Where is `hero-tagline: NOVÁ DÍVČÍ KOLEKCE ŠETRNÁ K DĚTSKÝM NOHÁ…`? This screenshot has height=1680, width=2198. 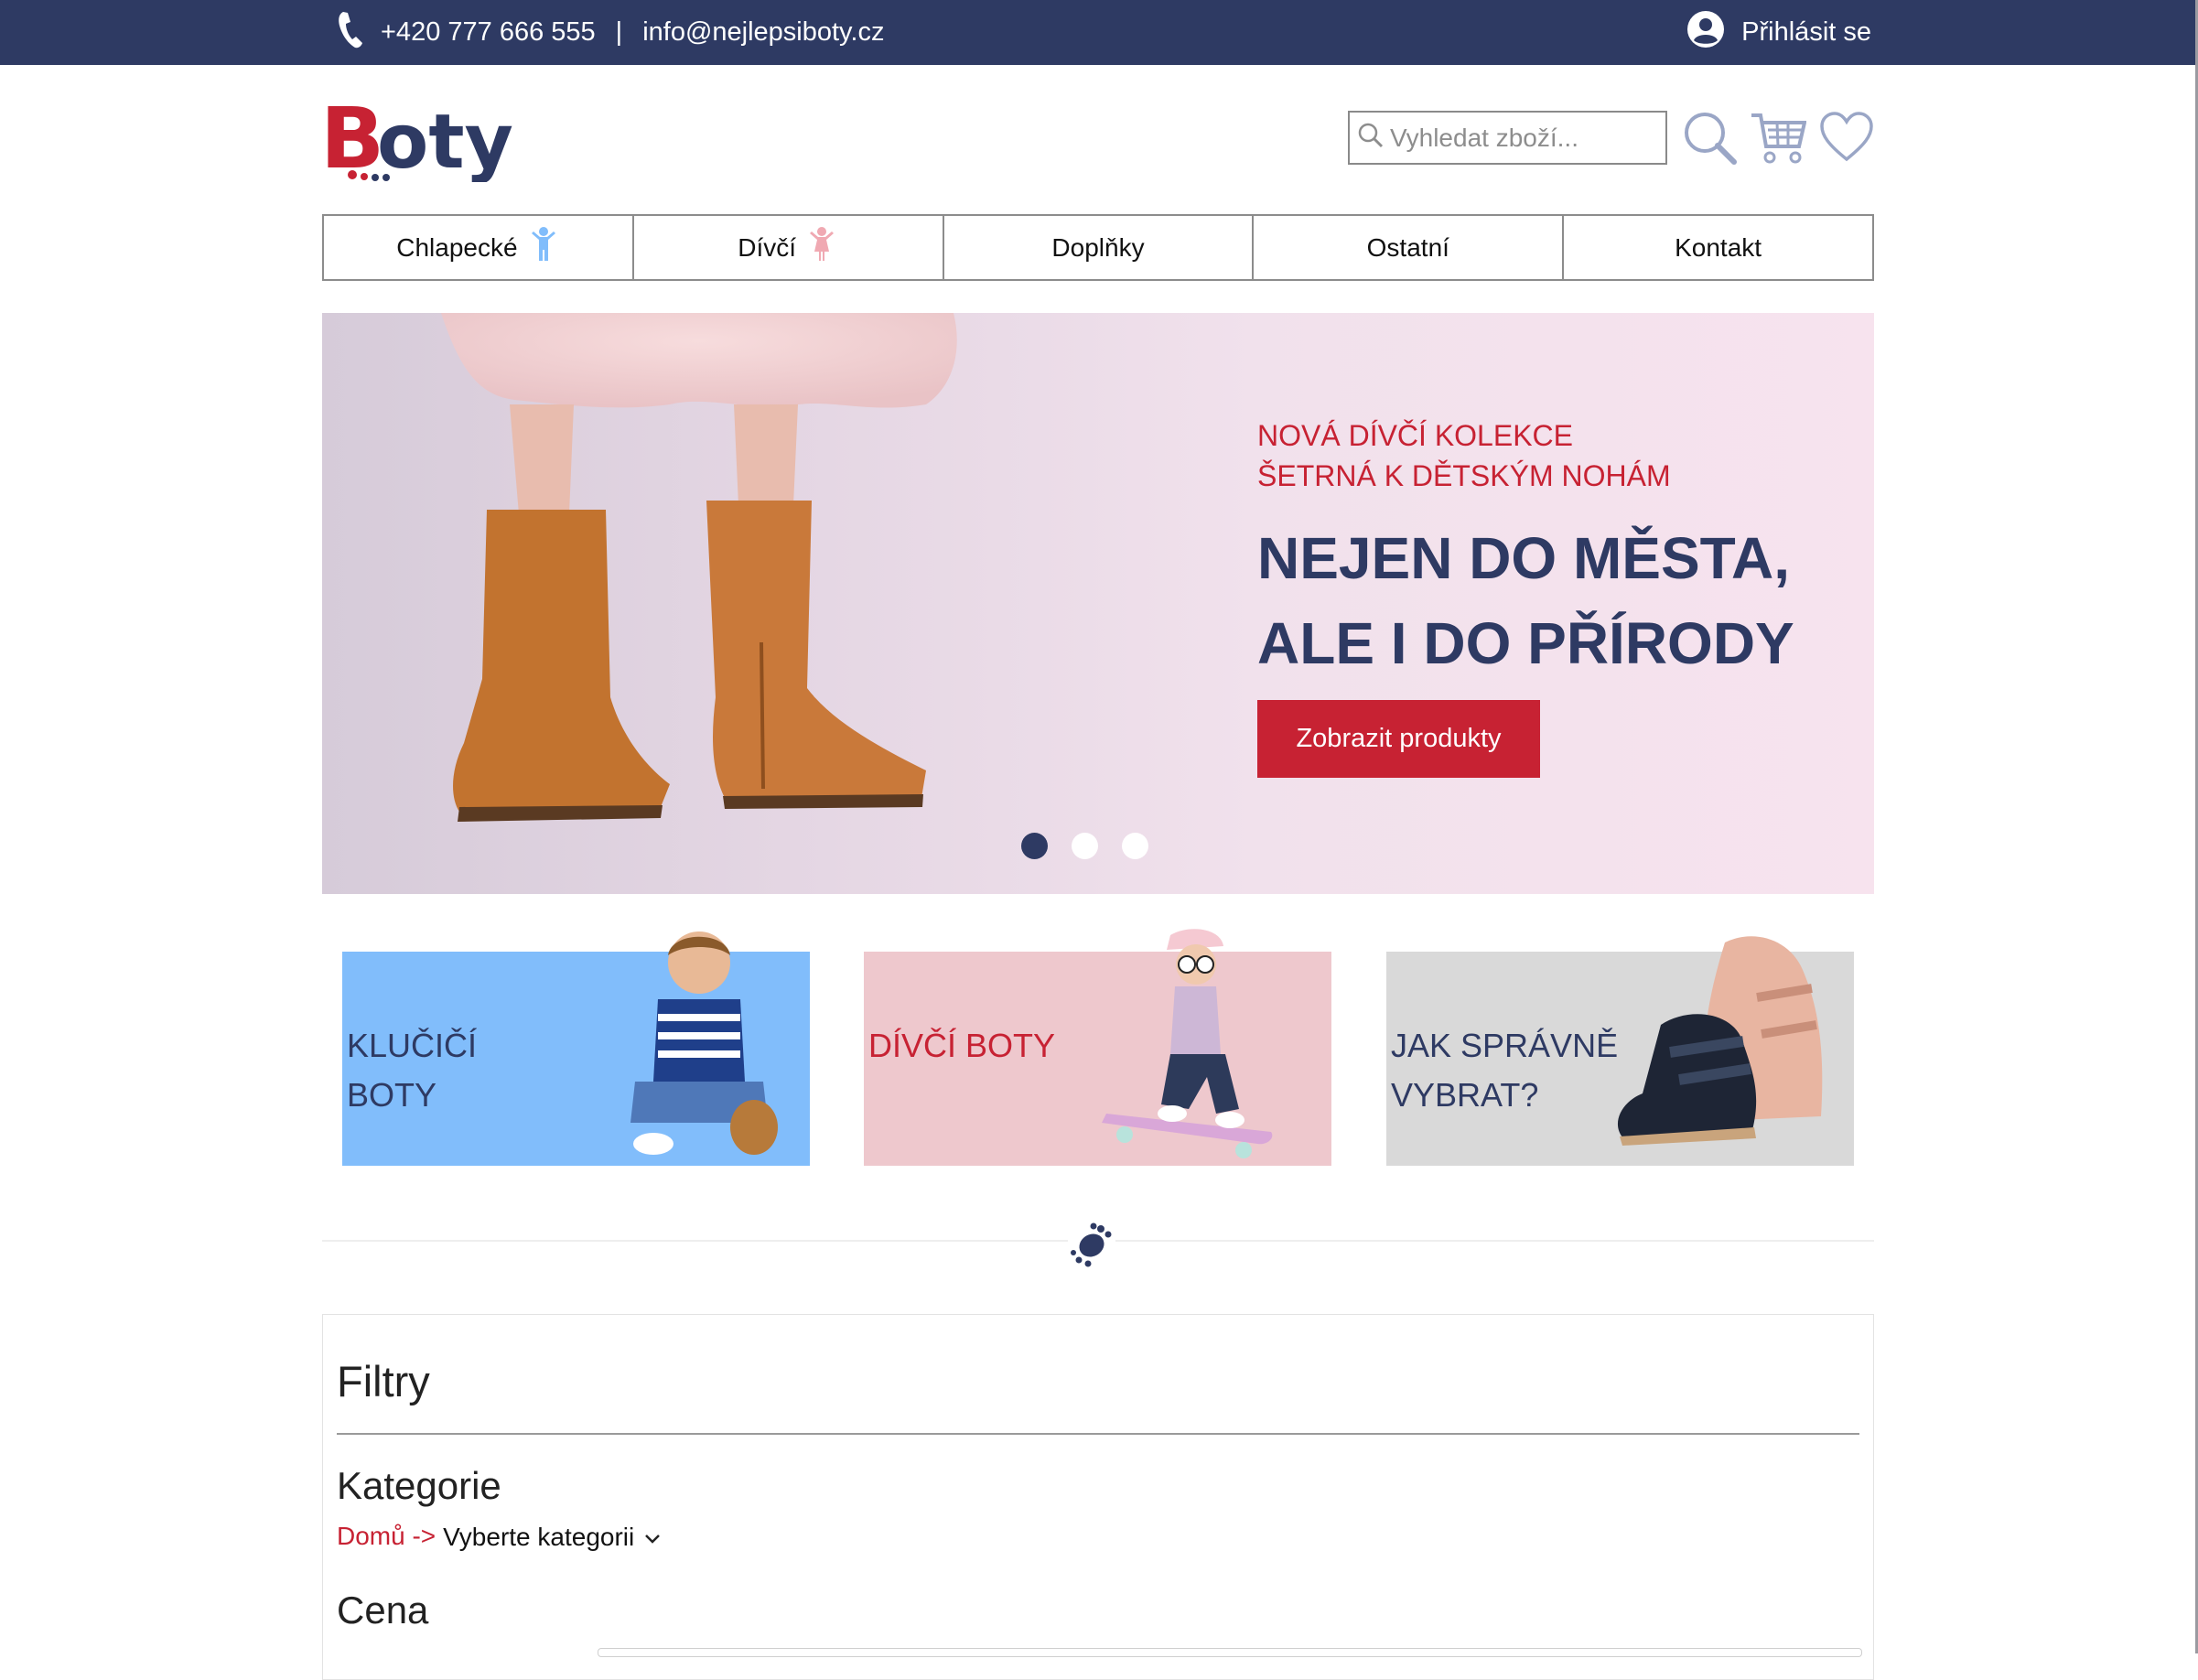 hero-tagline: NOVÁ DÍVČÍ KOLEKCE ŠETRNÁ K DĚTSKÝM NOHÁ… is located at coordinates (1464, 455).